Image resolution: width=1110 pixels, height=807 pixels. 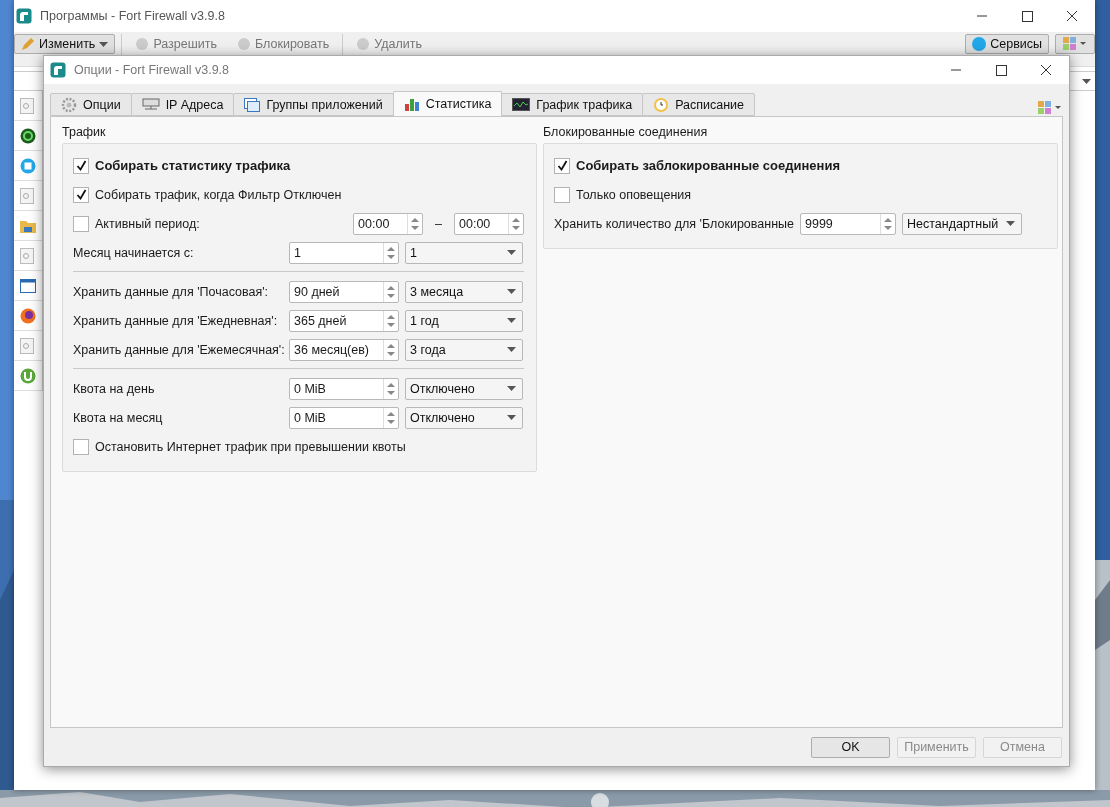 I want to click on dropdown: 3 месяца, so click(x=464, y=291).